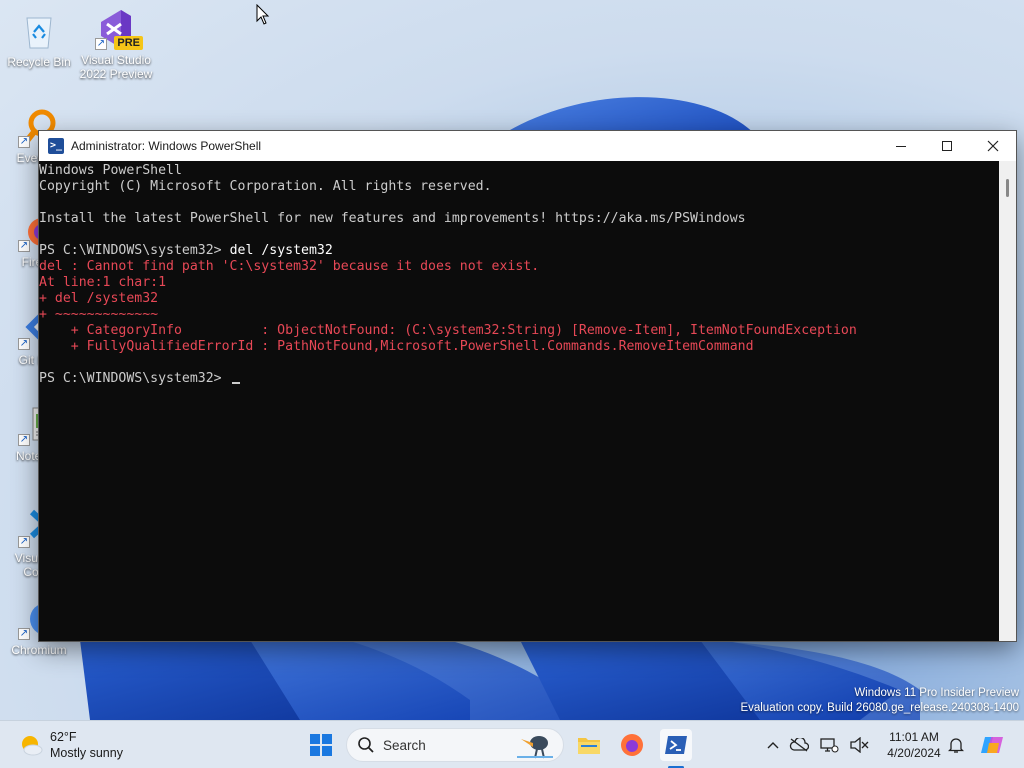 The height and width of the screenshot is (768, 1024). I want to click on search-placeholder: Search, so click(404, 745).